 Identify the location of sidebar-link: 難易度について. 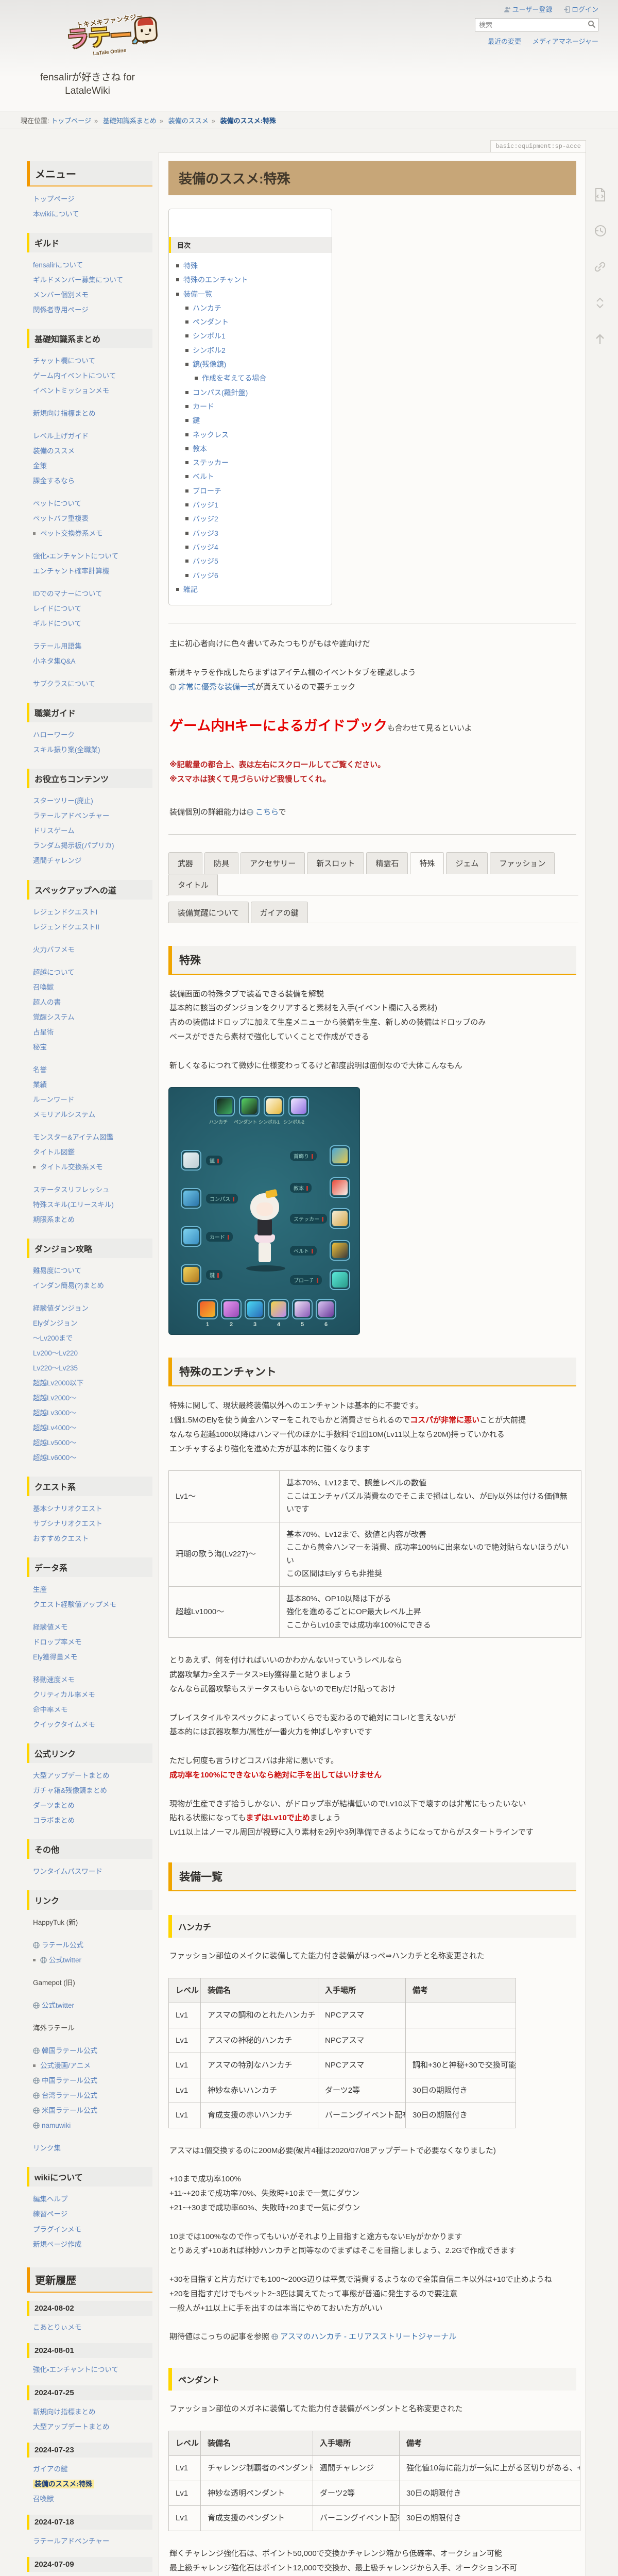
(57, 1271).